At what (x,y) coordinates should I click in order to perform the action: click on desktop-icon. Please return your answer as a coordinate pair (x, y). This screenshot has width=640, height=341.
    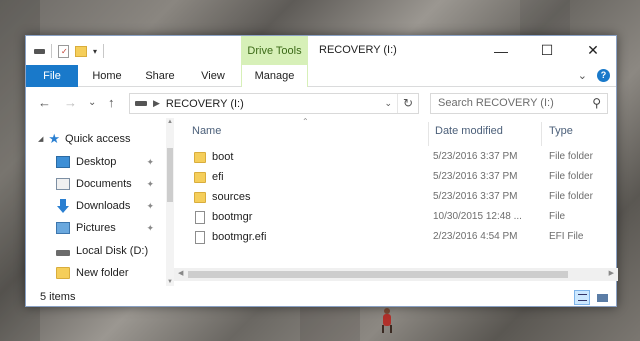
    Looking at the image, I should click on (63, 162).